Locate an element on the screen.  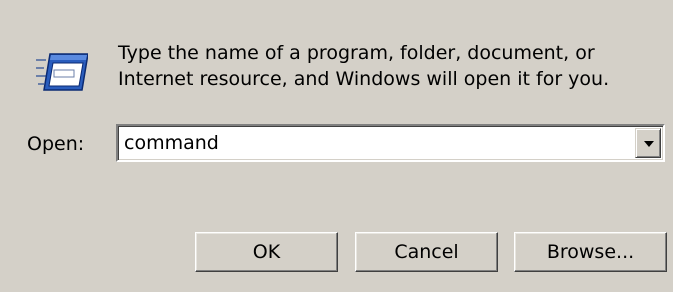
open-input is located at coordinates (374, 143).